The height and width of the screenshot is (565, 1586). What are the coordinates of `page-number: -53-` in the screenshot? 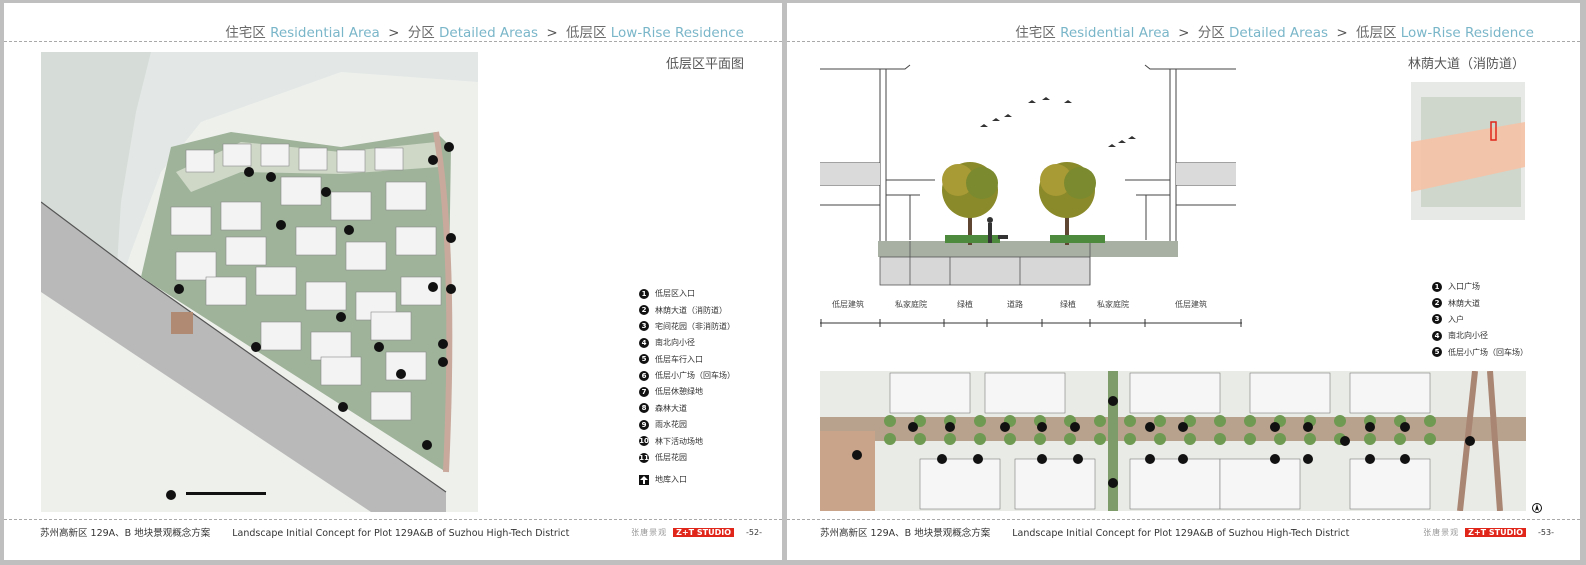 It's located at (1546, 532).